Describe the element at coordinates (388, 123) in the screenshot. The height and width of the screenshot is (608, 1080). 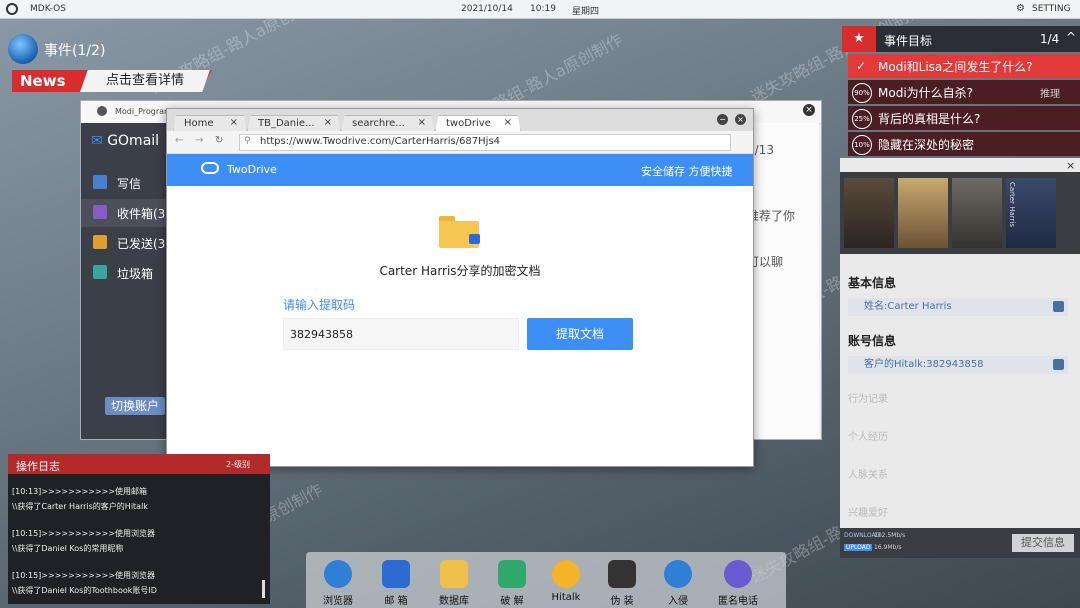
I see `tab-search: searchre... ×` at that location.